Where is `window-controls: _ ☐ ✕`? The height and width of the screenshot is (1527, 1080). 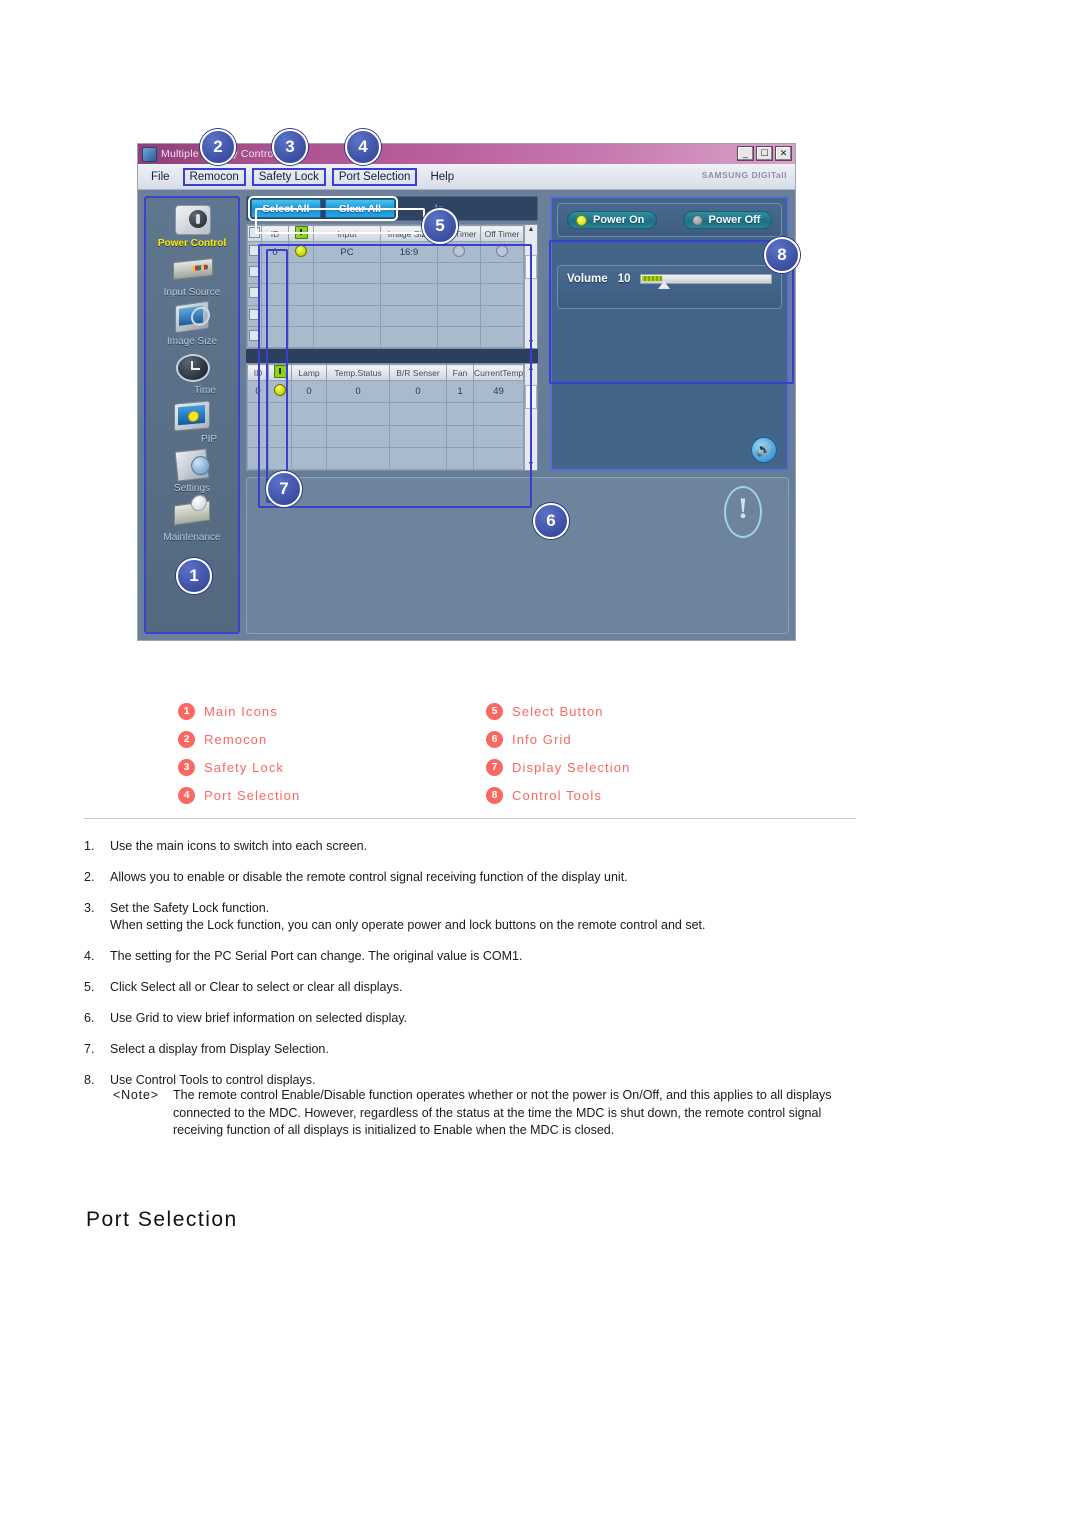 window-controls: _ ☐ ✕ is located at coordinates (764, 153).